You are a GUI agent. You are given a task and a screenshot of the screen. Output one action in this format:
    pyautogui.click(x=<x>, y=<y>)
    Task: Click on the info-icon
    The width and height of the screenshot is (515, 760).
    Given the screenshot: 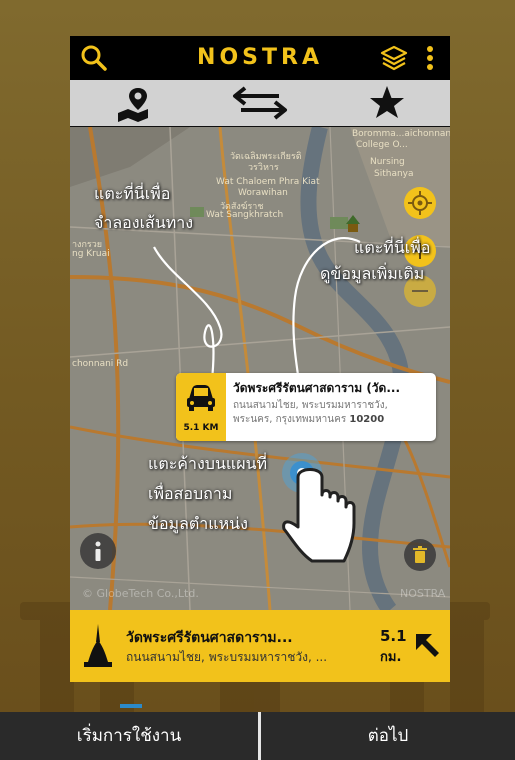 What is the action you would take?
    pyautogui.click(x=98, y=551)
    